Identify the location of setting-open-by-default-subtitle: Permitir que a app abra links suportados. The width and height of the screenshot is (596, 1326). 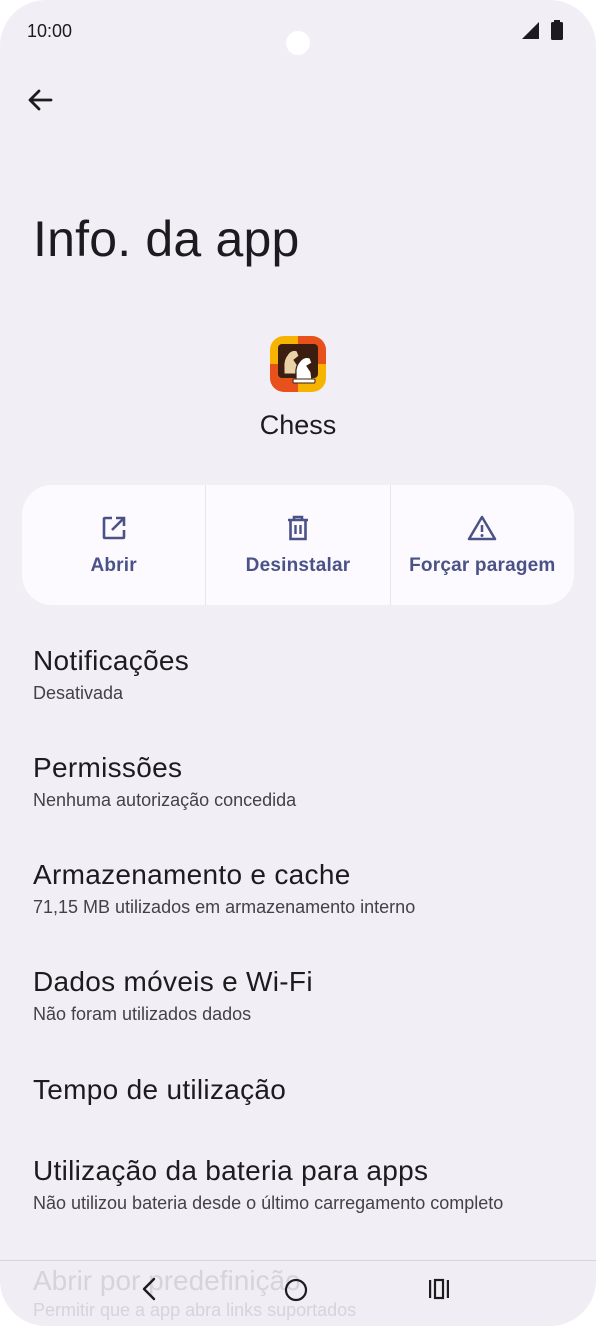
(195, 1310).